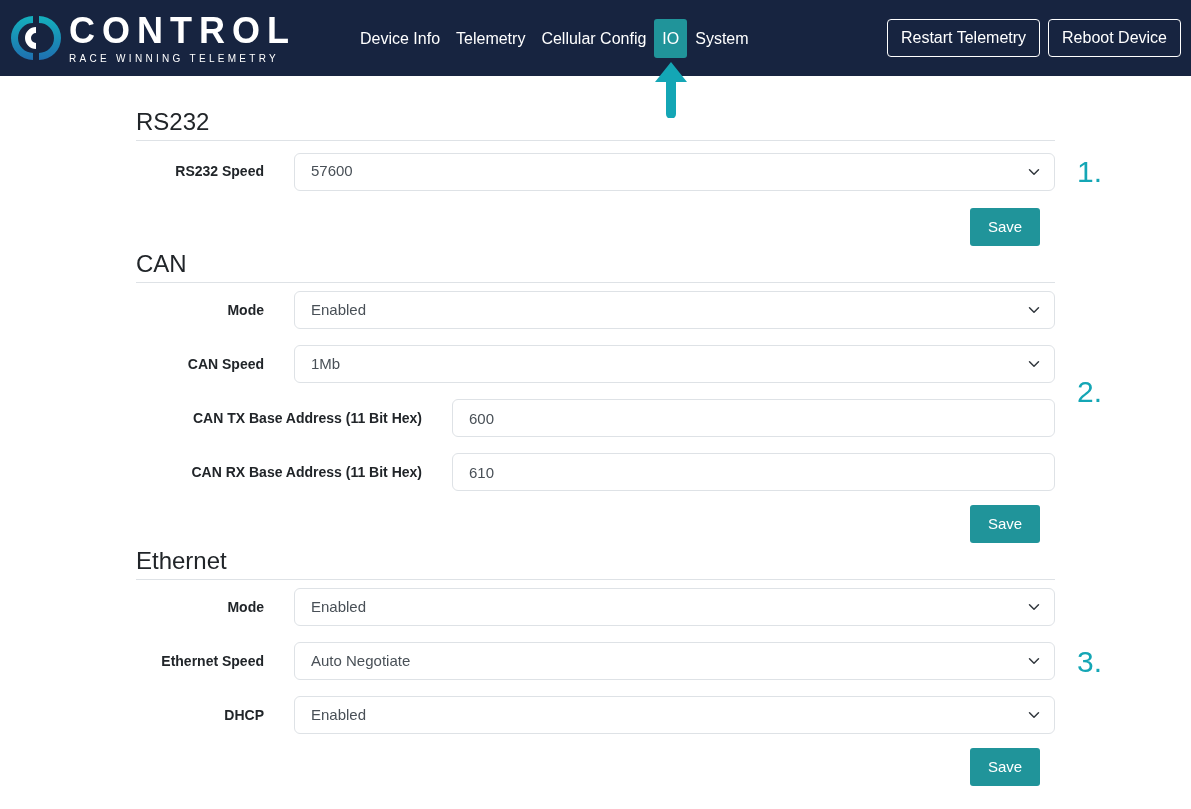 Image resolution: width=1191 pixels, height=809 pixels. What do you see at coordinates (244, 715) in the screenshot?
I see `field-label: DHCP` at bounding box center [244, 715].